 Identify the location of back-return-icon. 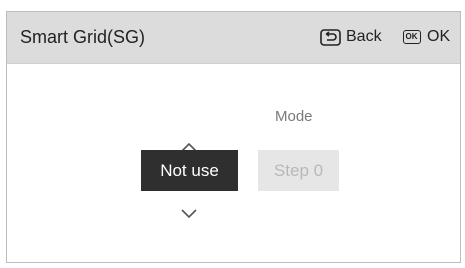
(330, 37).